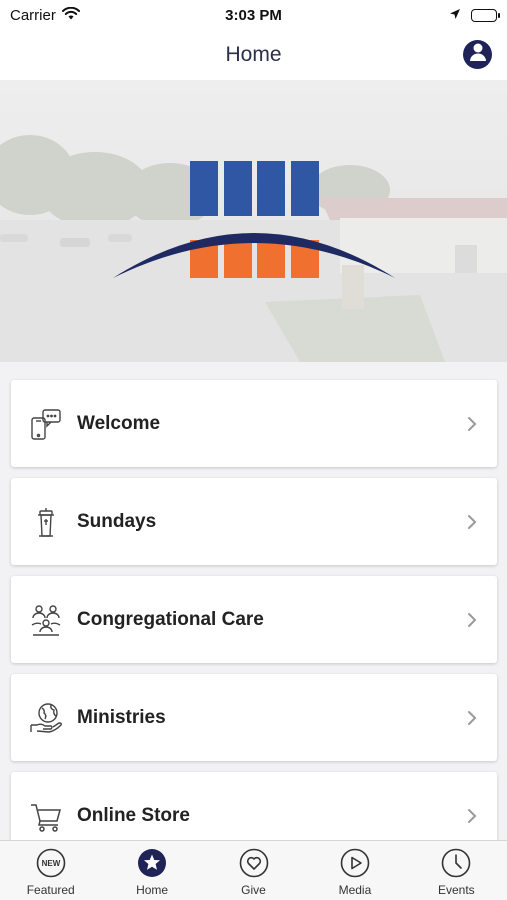 The image size is (507, 900). I want to click on new-badge-text: NEW, so click(50, 863).